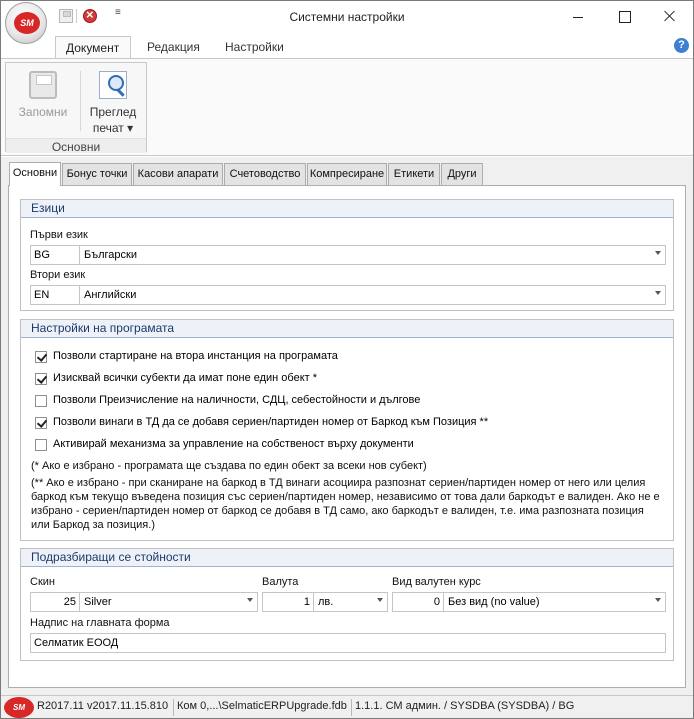  Describe the element at coordinates (76, 146) in the screenshot. I see `ribbon-group-label: Основни` at that location.